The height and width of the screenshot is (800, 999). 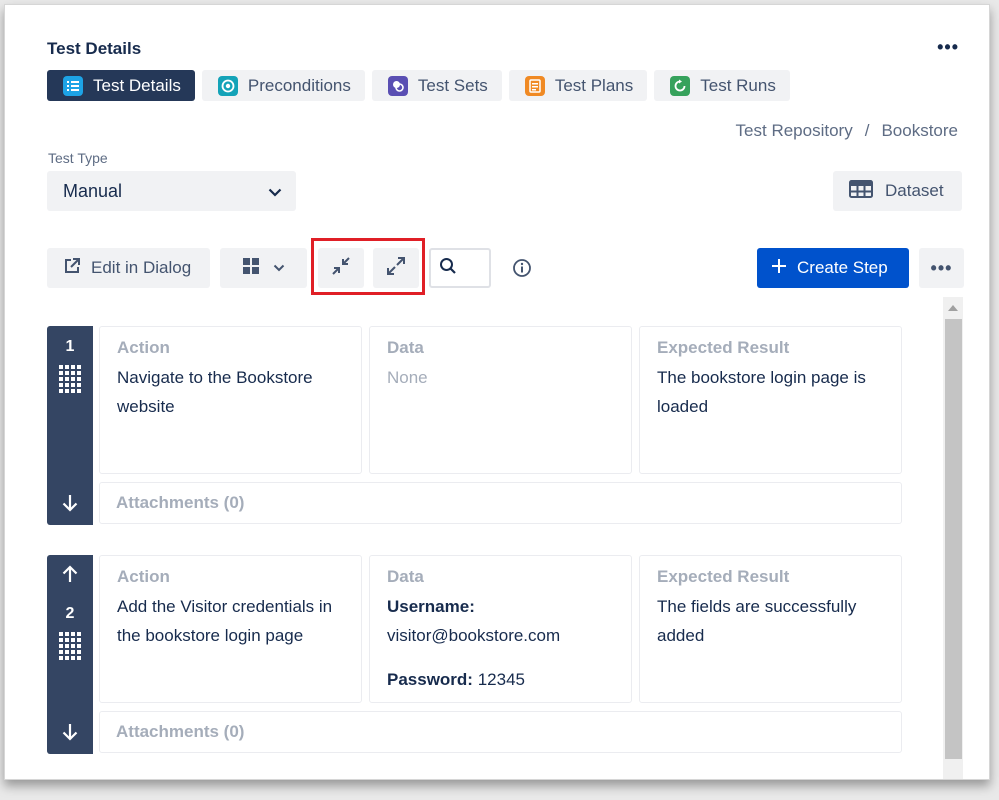 What do you see at coordinates (73, 85) in the screenshot?
I see `list-icon` at bounding box center [73, 85].